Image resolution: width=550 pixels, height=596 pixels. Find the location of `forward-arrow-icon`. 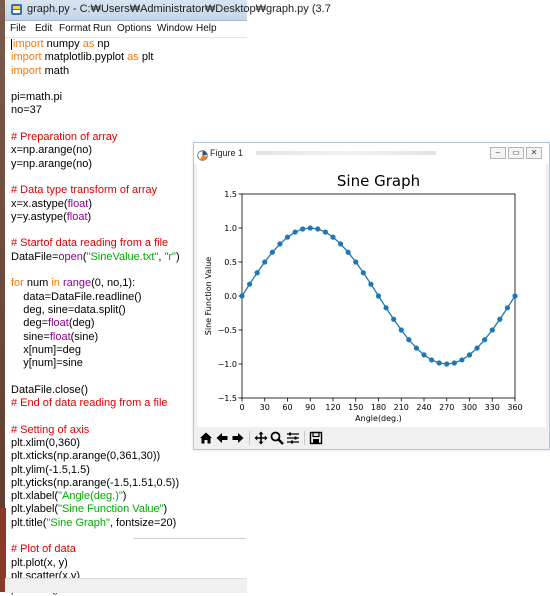

forward-arrow-icon is located at coordinates (238, 438).